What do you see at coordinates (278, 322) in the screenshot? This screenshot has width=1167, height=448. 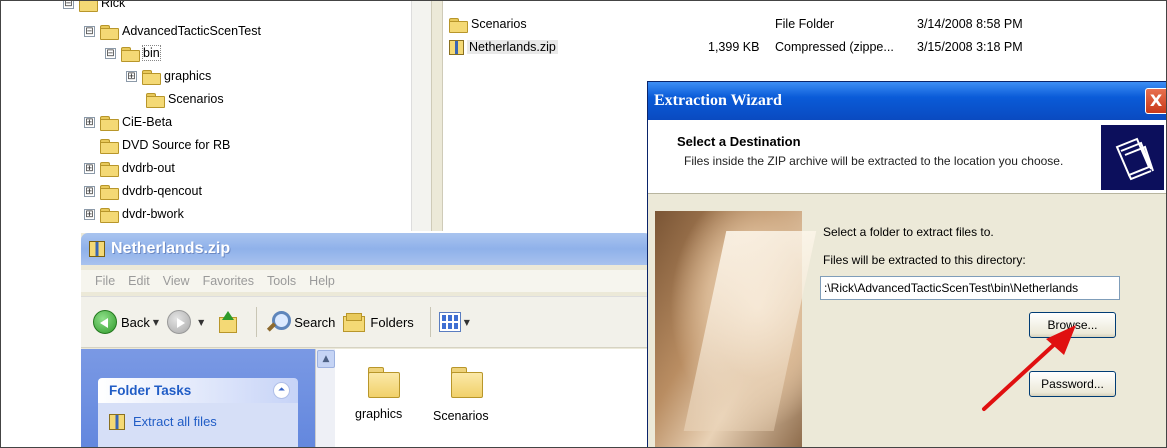 I see `search-icon` at bounding box center [278, 322].